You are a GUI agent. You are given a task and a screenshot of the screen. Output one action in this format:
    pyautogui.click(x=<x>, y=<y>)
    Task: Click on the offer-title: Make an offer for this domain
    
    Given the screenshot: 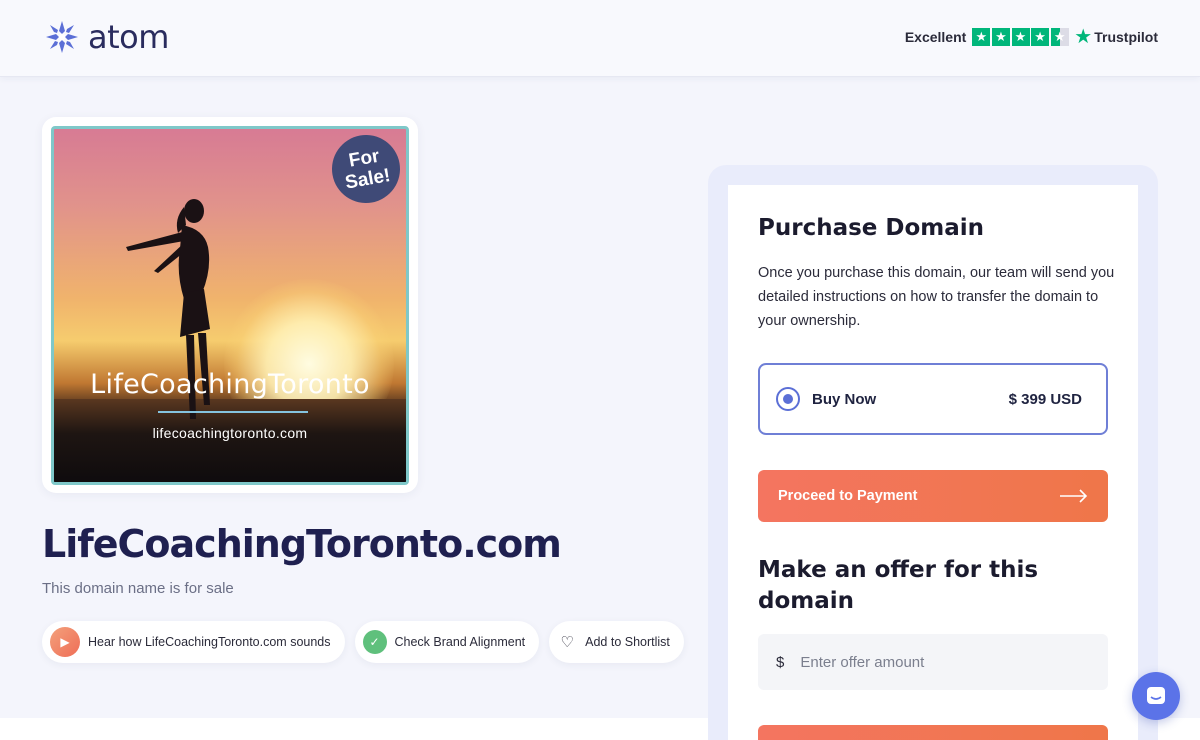 What is the action you would take?
    pyautogui.click(x=898, y=585)
    